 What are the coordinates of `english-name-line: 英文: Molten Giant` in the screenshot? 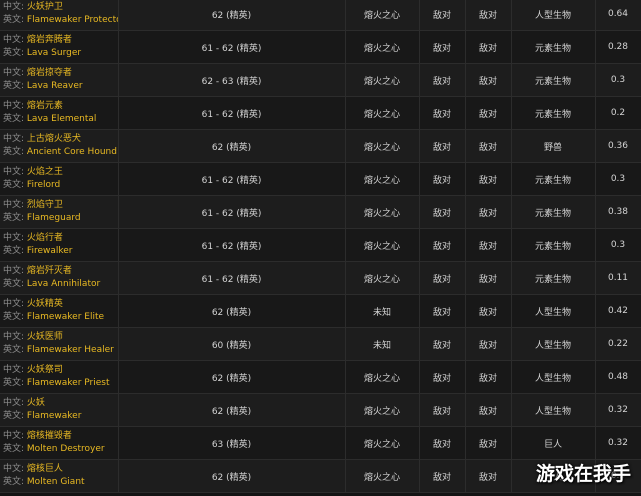 It's located at (60, 482).